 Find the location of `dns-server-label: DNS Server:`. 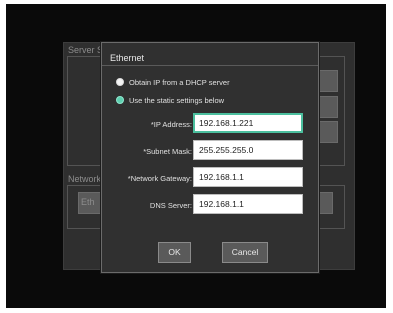

dns-server-label: DNS Server: is located at coordinates (170, 205).